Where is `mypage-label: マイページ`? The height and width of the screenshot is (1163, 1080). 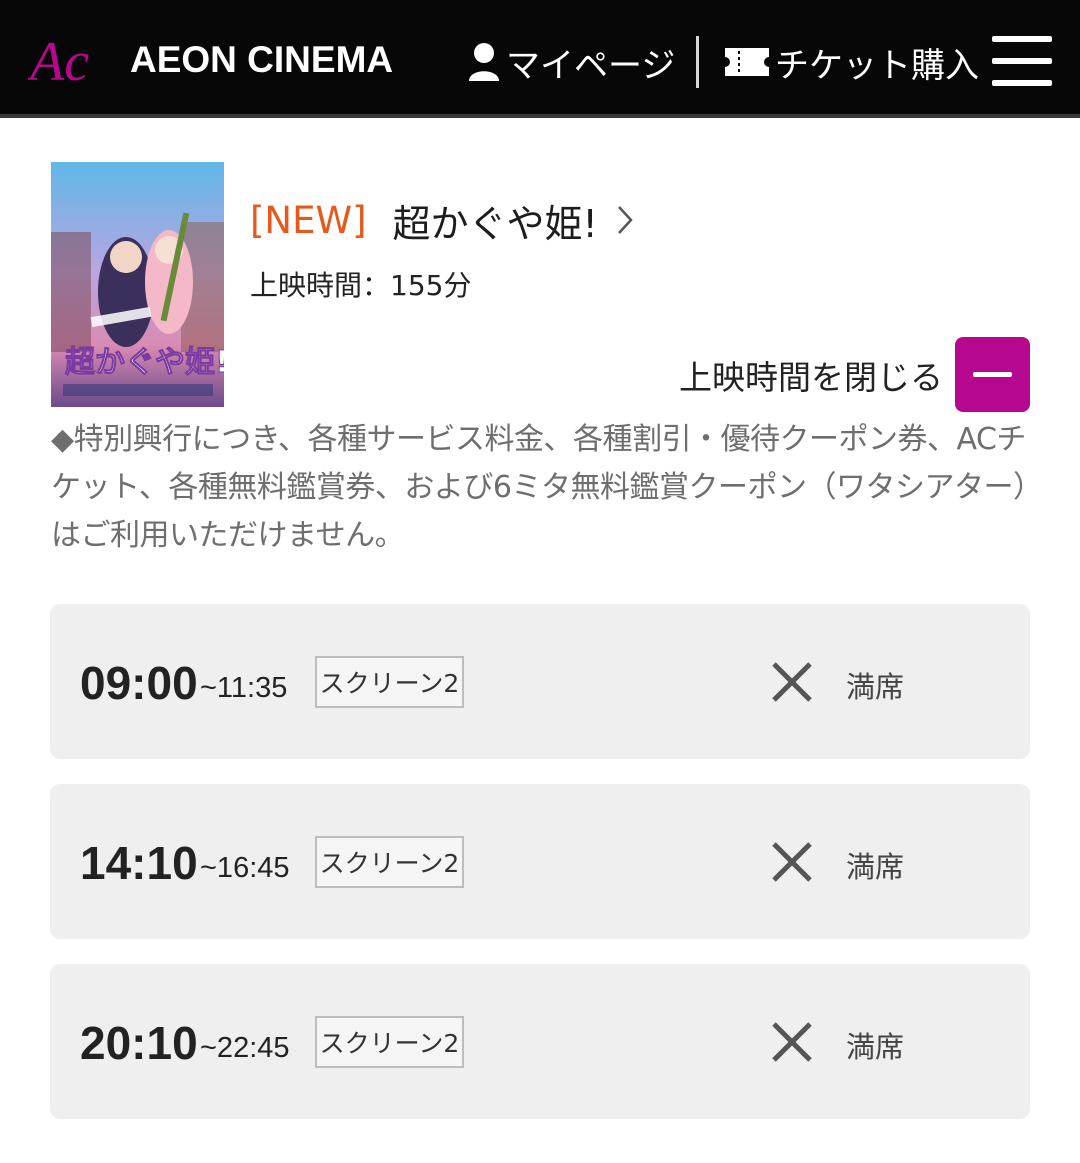
mypage-label: マイページ is located at coordinates (591, 65).